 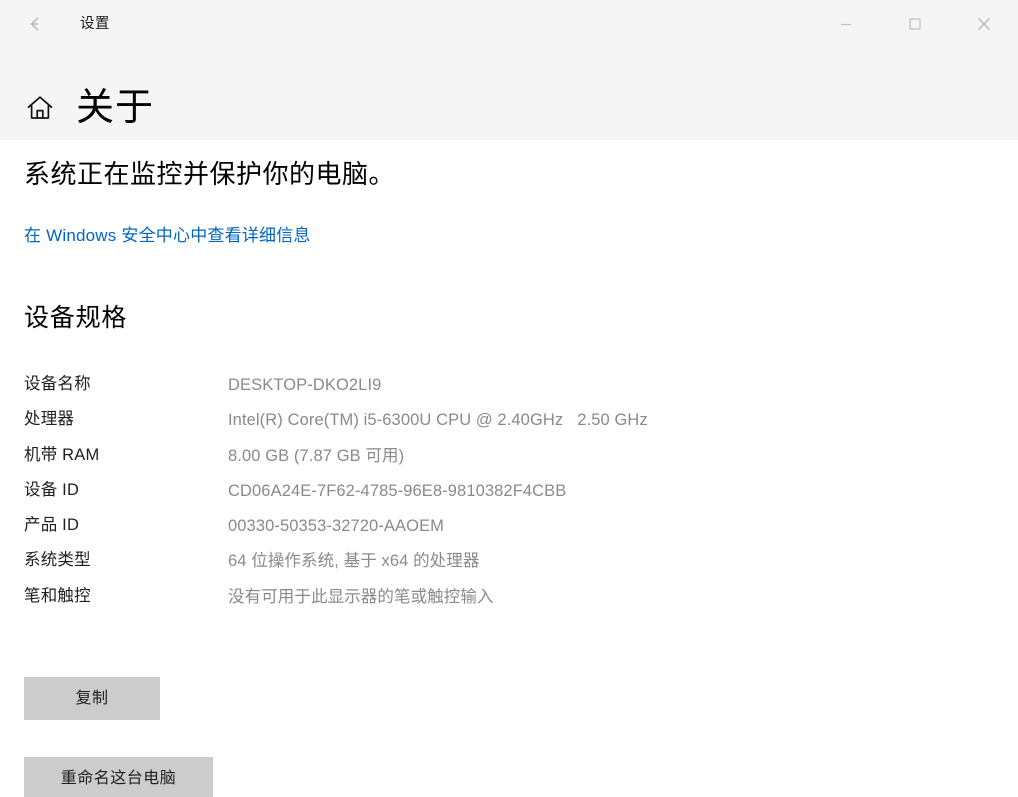 What do you see at coordinates (57, 384) in the screenshot?
I see `spec-label: 设备名称` at bounding box center [57, 384].